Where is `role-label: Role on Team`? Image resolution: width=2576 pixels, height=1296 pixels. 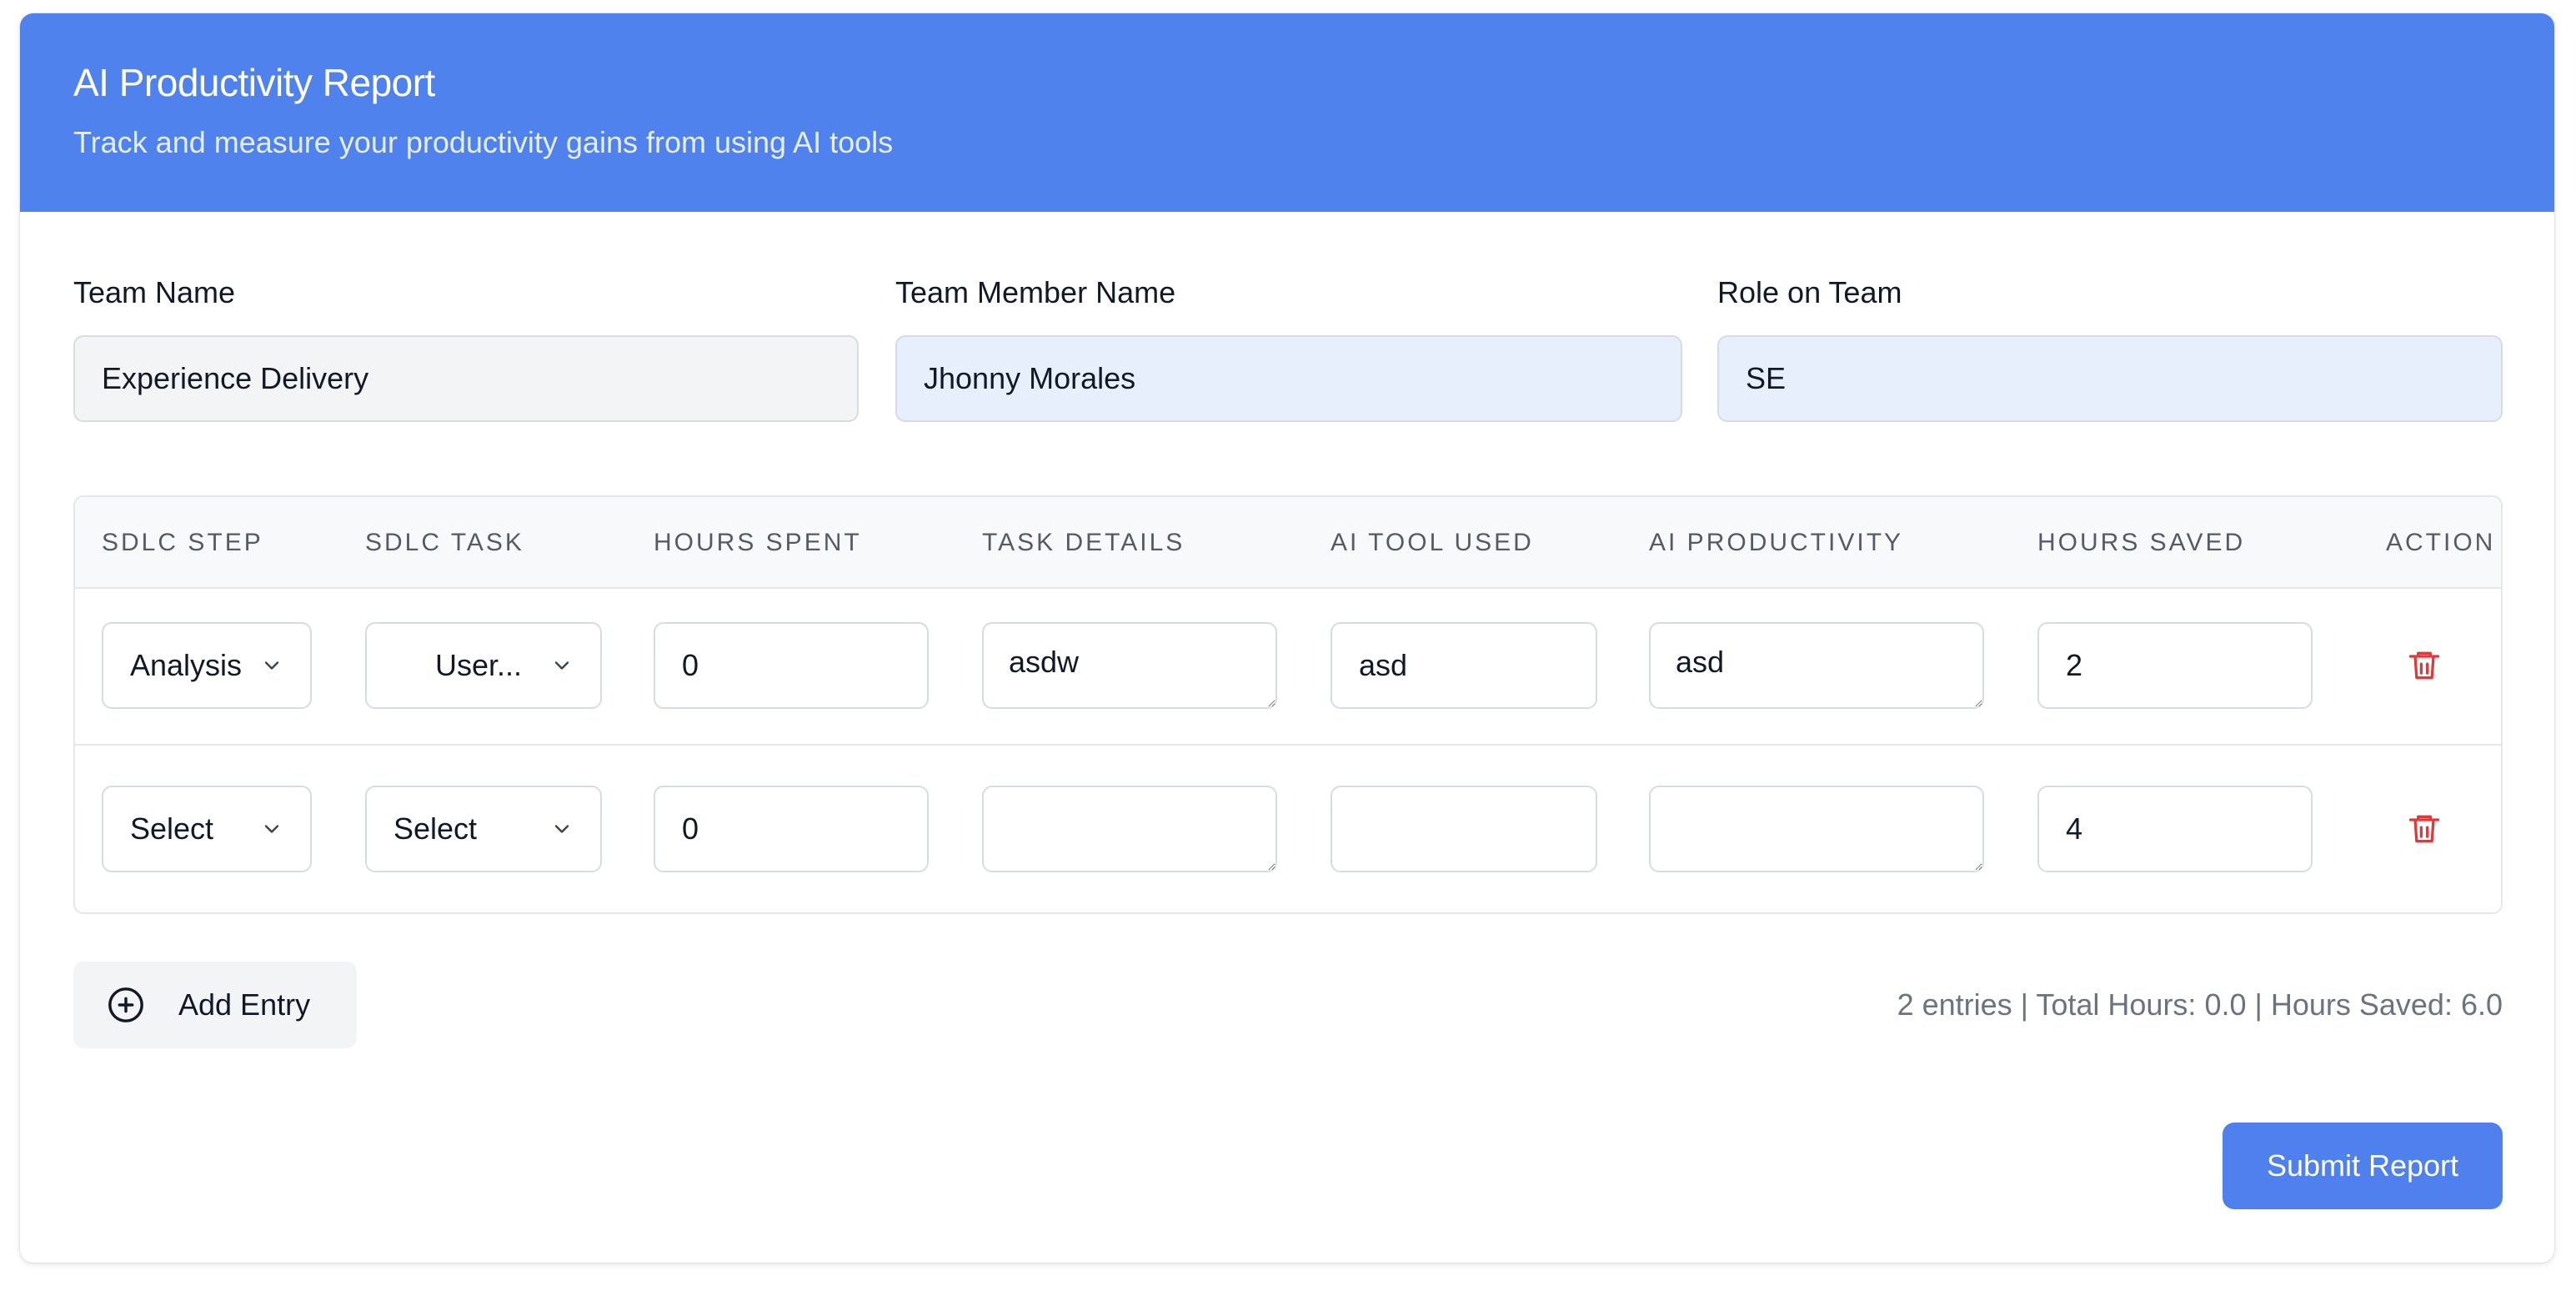 role-label: Role on Team is located at coordinates (1809, 292).